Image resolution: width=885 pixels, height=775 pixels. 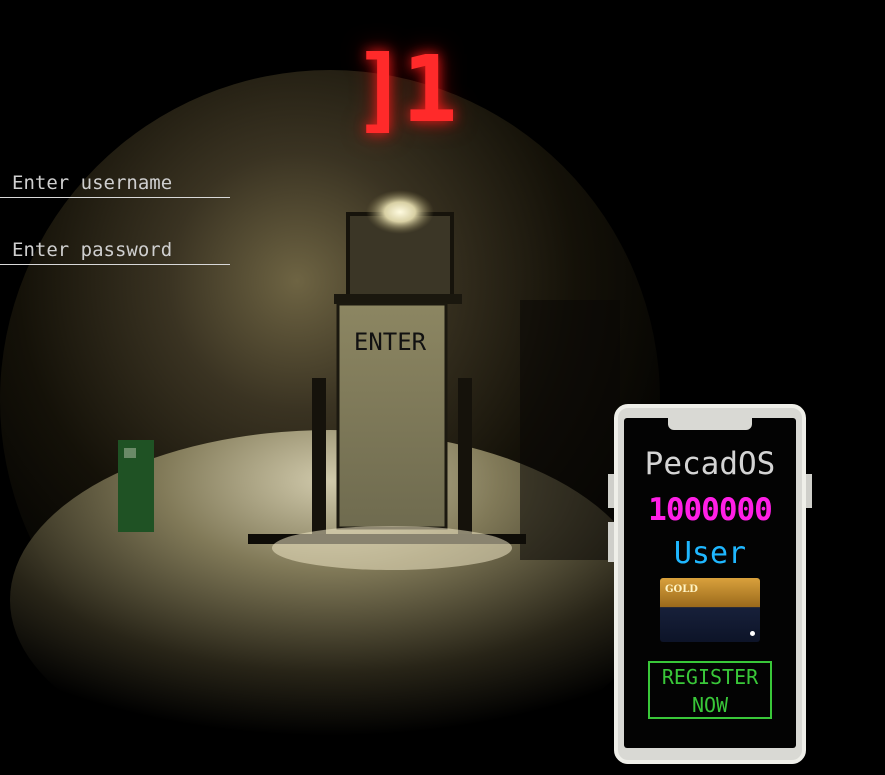 What do you see at coordinates (710, 424) in the screenshot?
I see `phone-notch` at bounding box center [710, 424].